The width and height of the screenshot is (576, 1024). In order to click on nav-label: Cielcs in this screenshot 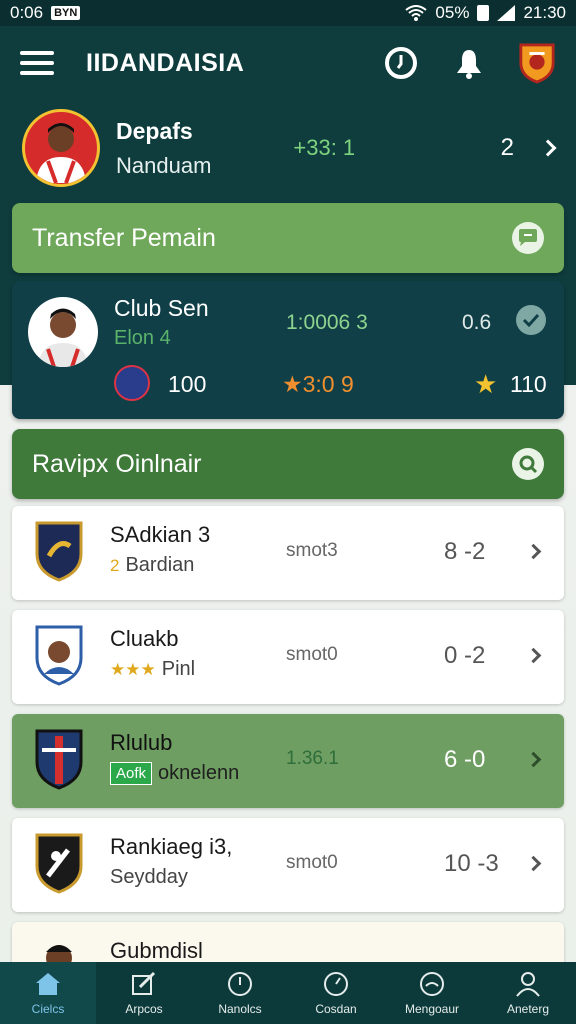, I will do `click(48, 1009)`.